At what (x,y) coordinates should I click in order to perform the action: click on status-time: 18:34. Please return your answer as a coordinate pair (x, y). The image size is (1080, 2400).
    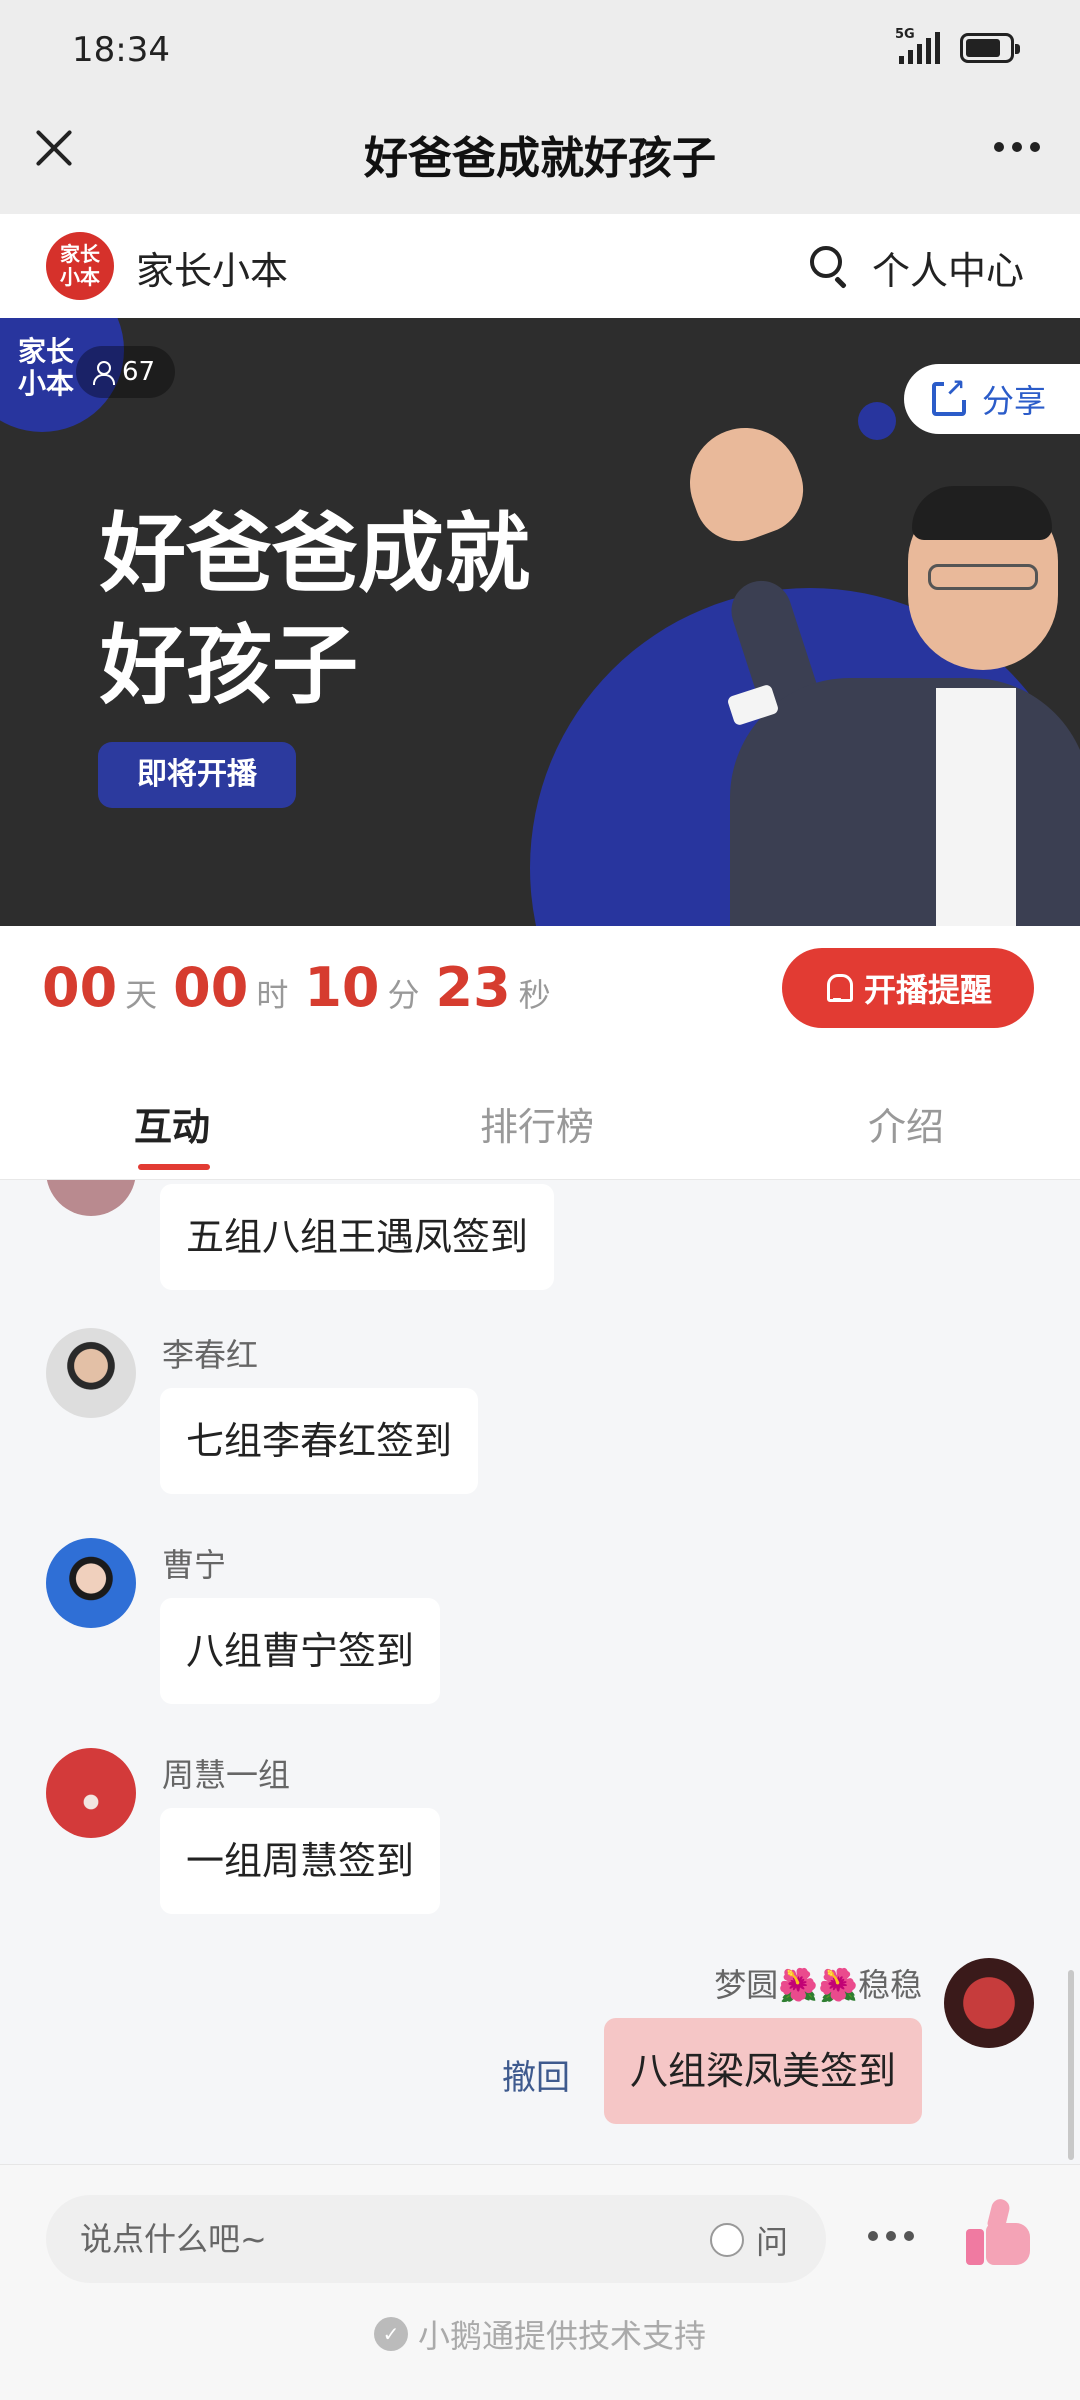
    Looking at the image, I should click on (121, 50).